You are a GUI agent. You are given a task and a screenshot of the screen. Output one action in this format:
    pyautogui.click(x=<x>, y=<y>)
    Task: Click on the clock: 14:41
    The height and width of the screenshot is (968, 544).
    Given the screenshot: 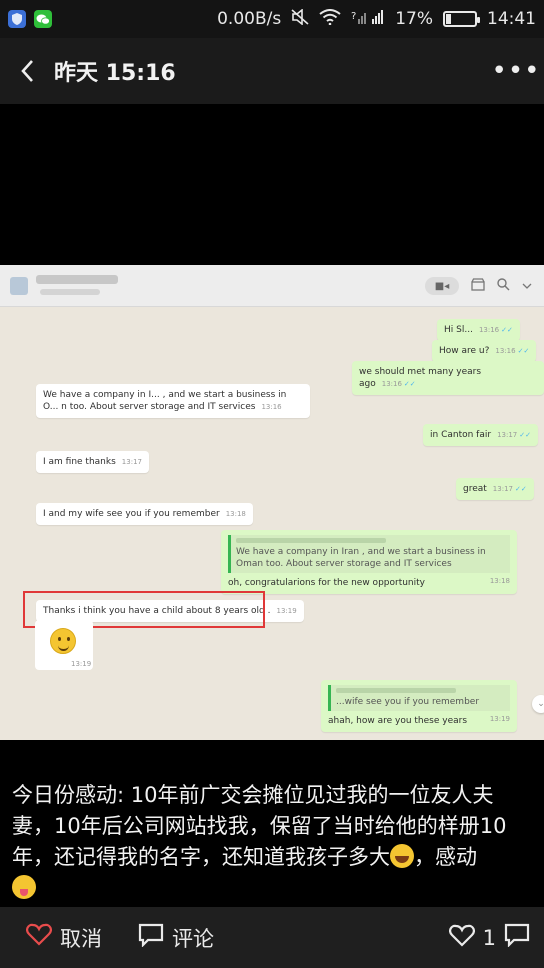 What is the action you would take?
    pyautogui.click(x=511, y=19)
    